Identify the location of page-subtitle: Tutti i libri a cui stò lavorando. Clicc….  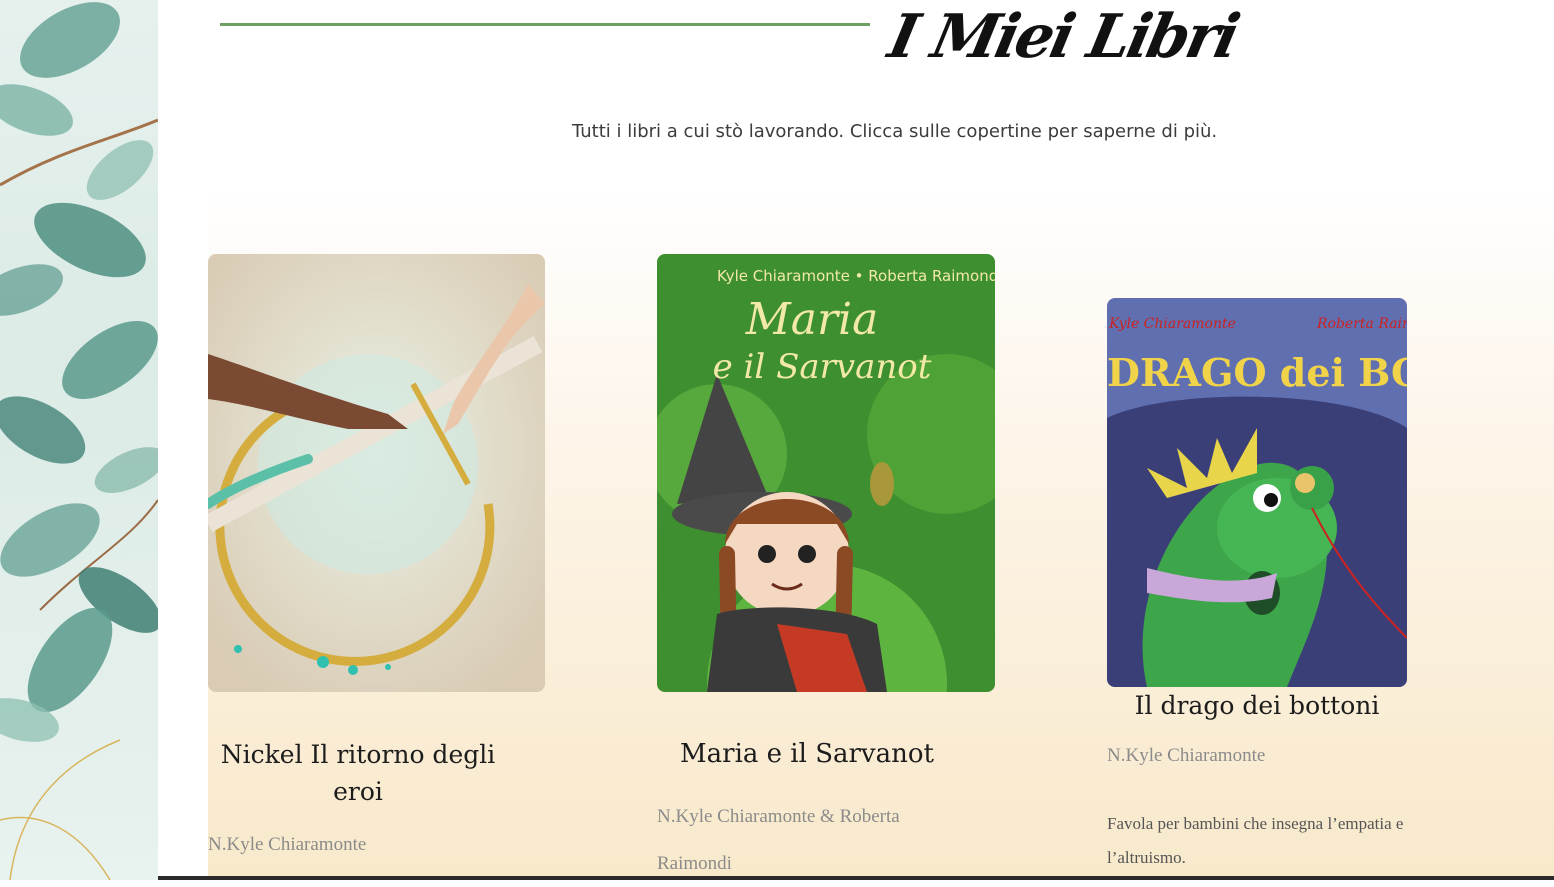
(895, 131).